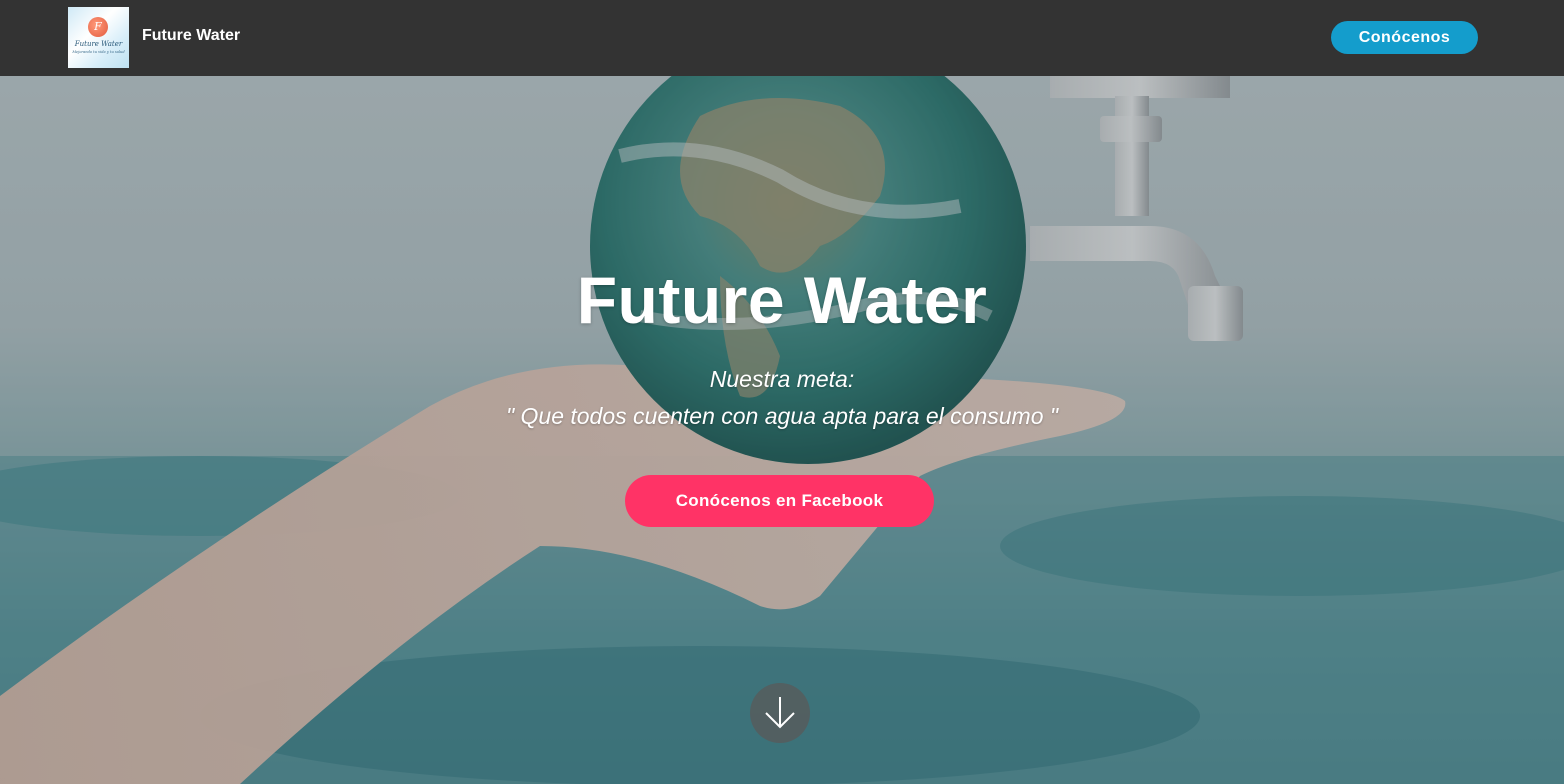  I want to click on arrow-down-icon, so click(780, 713).